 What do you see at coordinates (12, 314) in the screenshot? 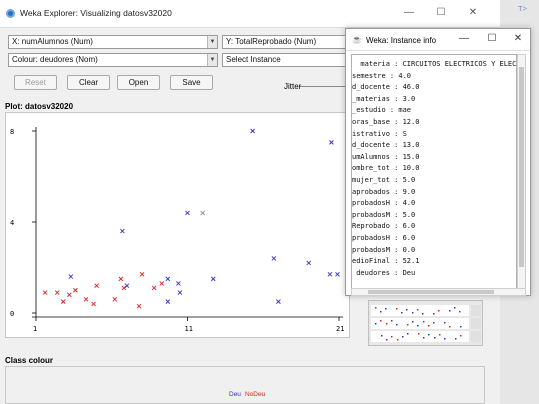
I see `y-tick-label: 0` at bounding box center [12, 314].